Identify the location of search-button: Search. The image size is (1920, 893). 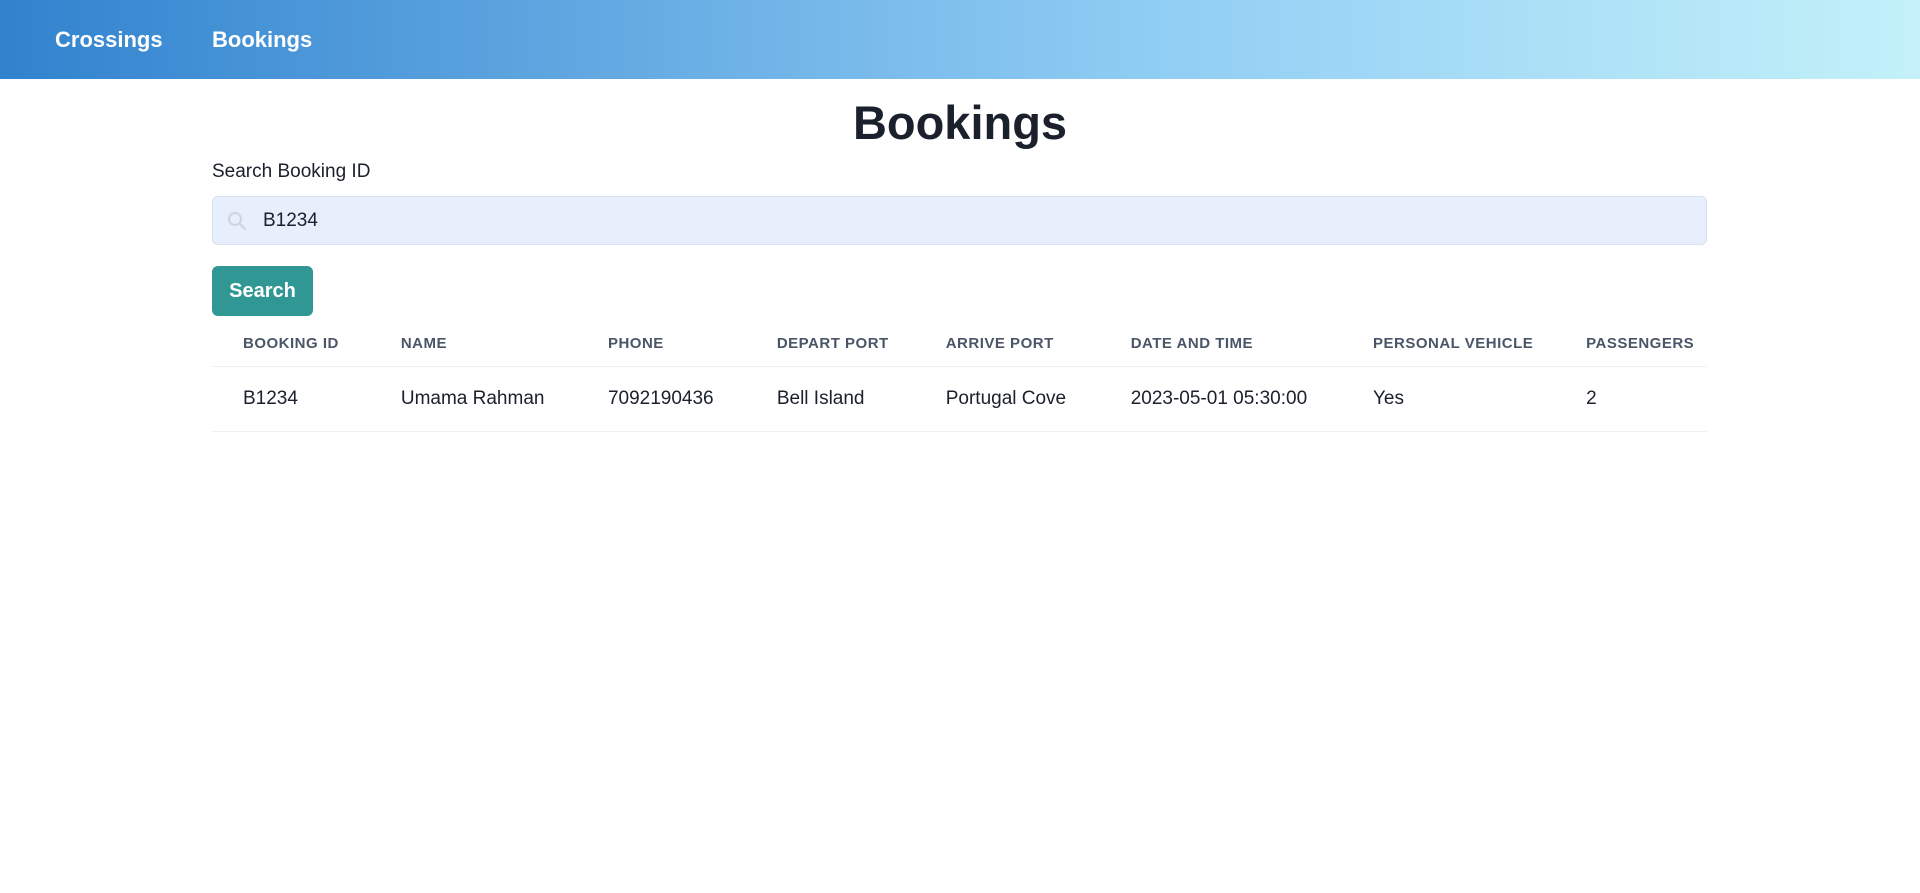
(262, 291).